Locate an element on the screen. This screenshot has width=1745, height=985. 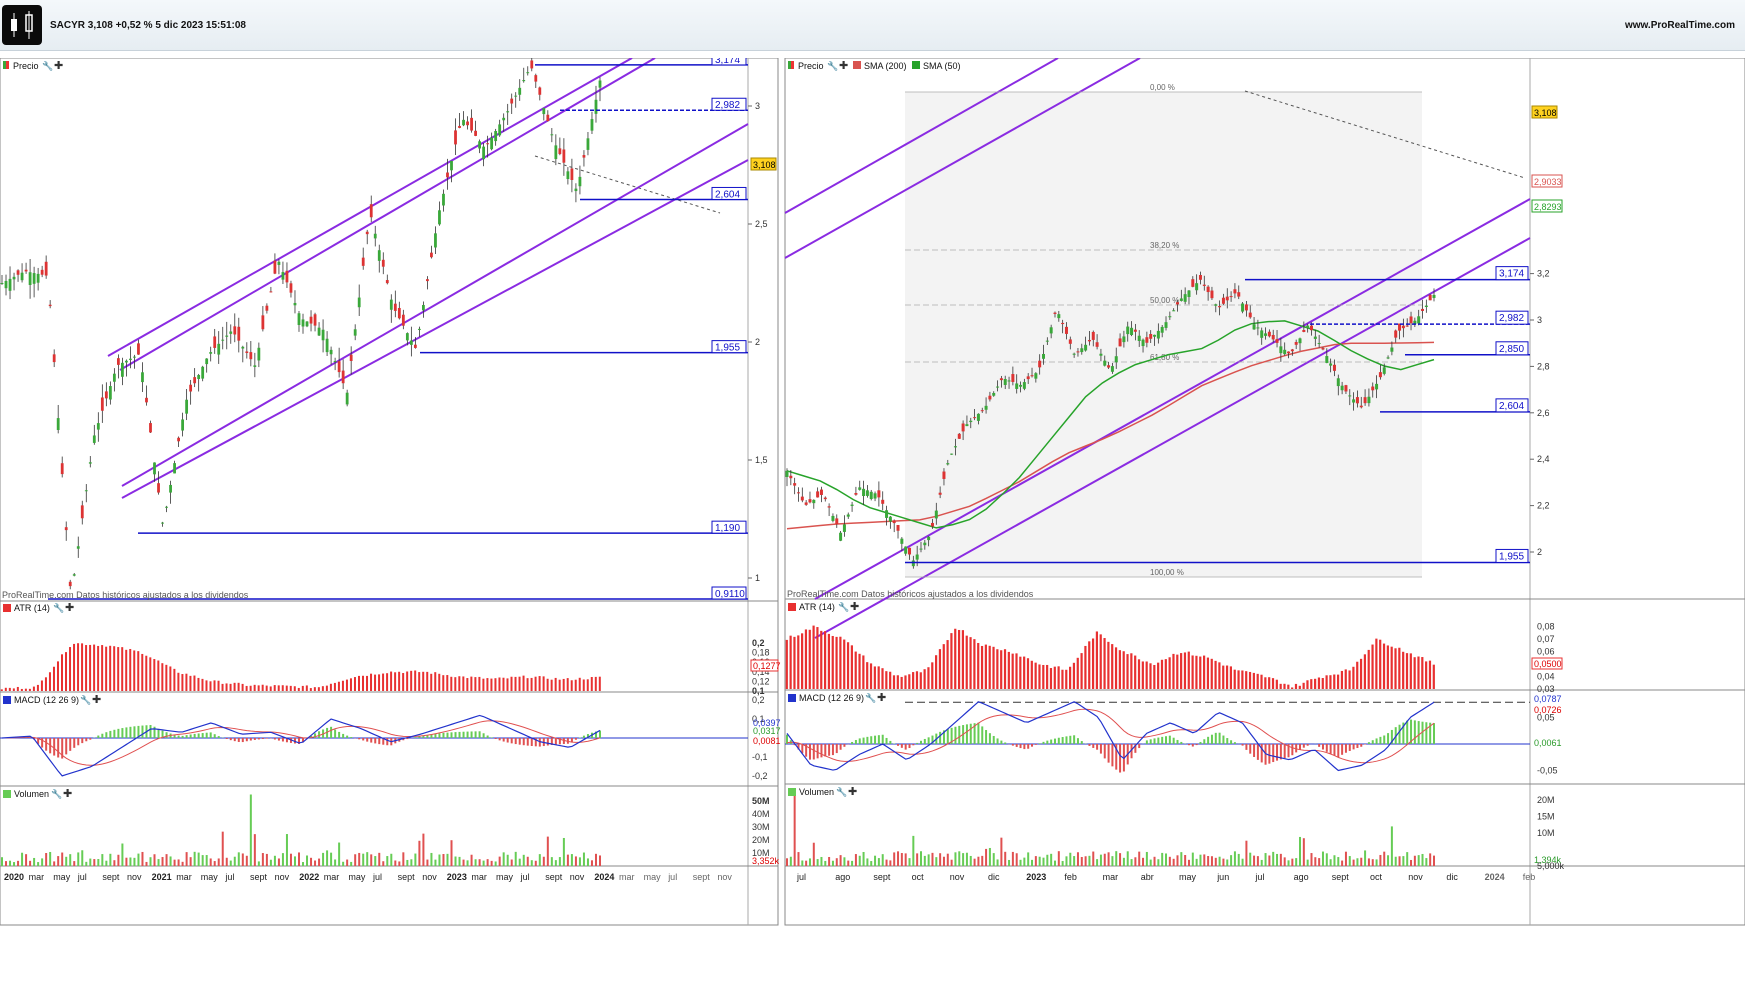
fib-level-label: 50,00 % is located at coordinates (1164, 300).